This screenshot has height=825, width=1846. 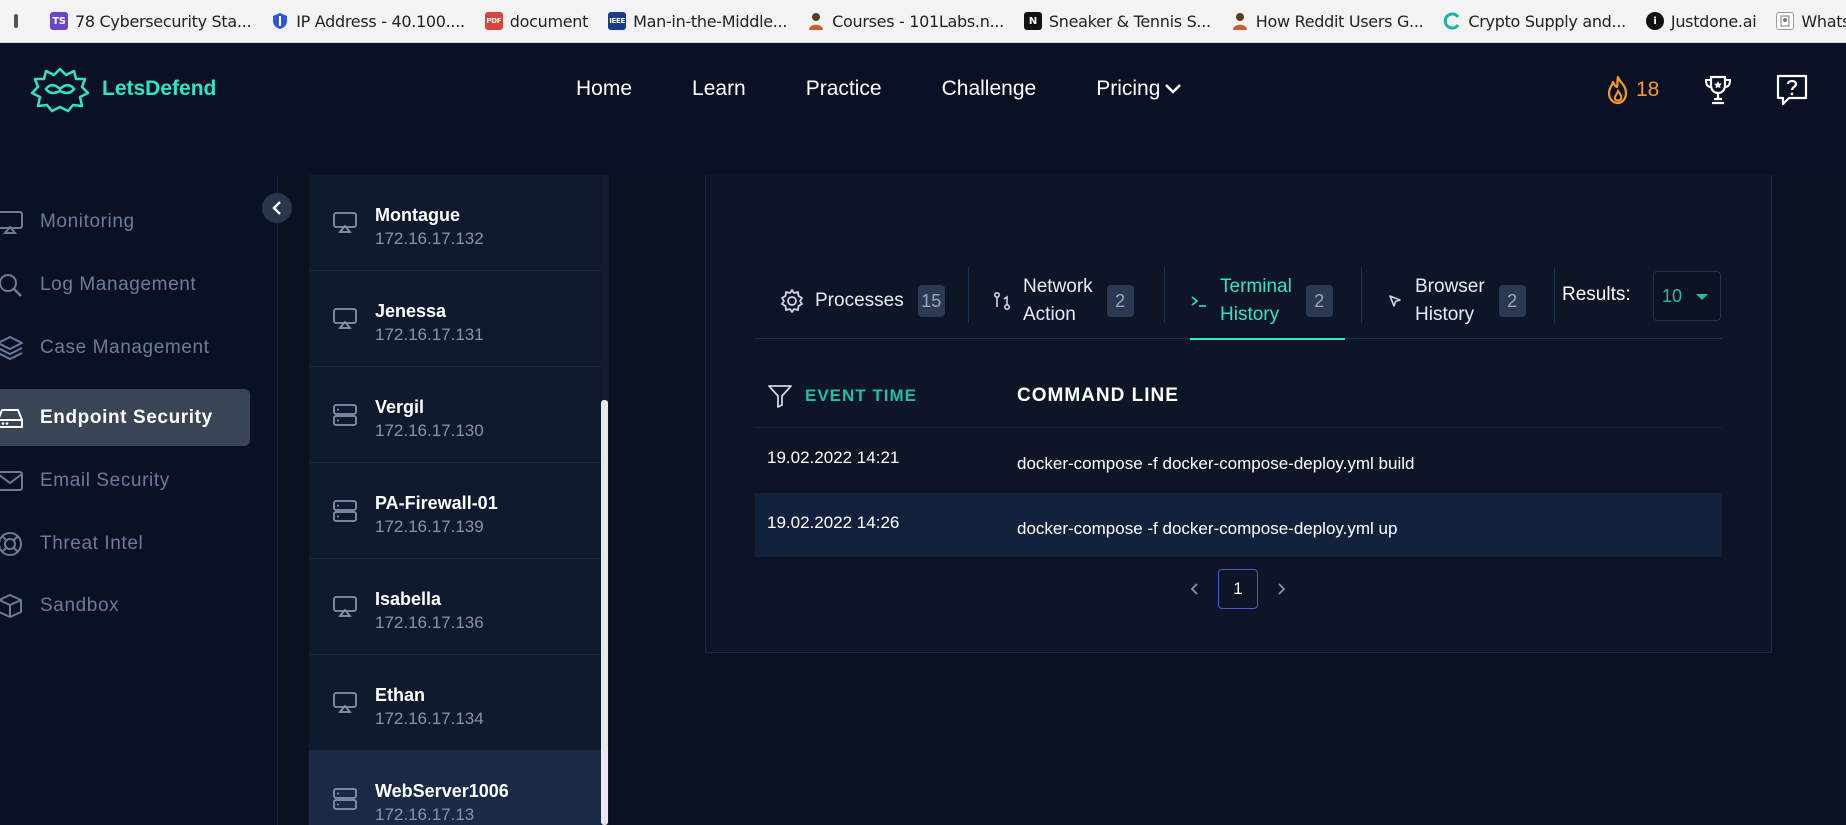 I want to click on cube-icon, so click(x=12, y=606).